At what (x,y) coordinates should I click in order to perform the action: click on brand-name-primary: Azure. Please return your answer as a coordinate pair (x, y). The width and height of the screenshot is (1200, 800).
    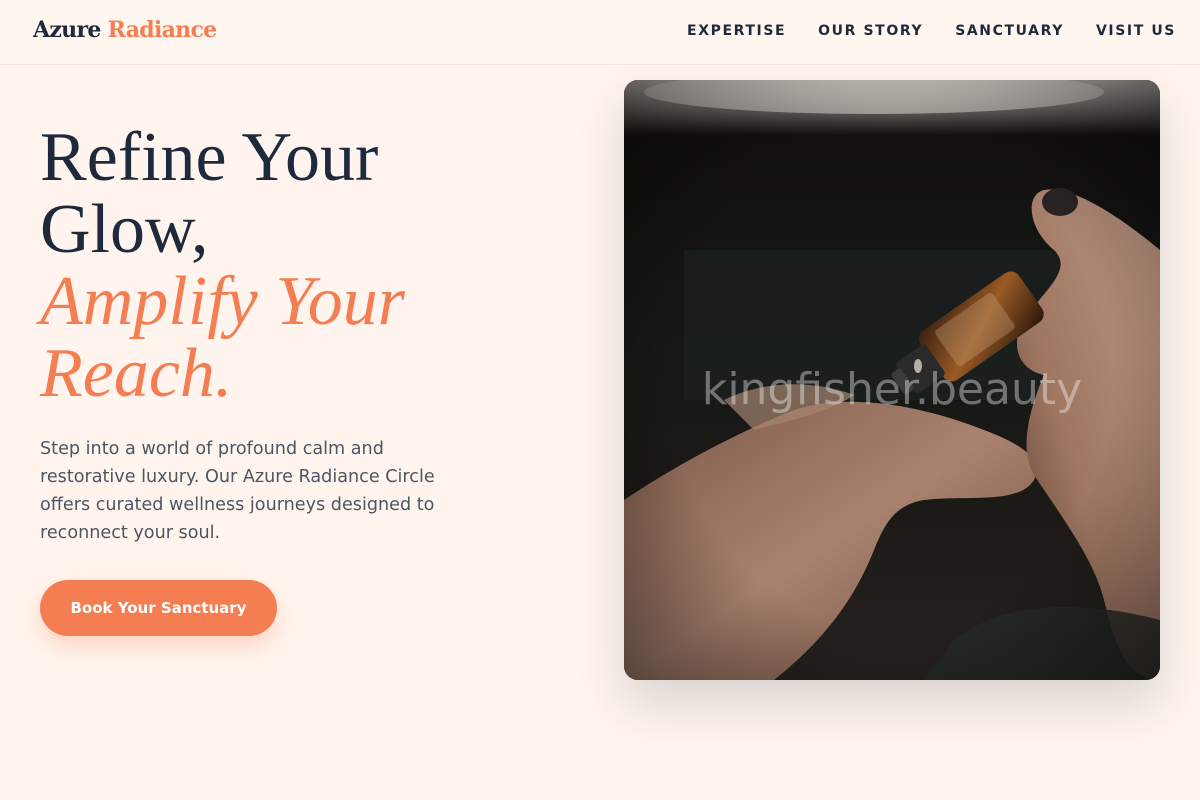
    Looking at the image, I should click on (67, 30).